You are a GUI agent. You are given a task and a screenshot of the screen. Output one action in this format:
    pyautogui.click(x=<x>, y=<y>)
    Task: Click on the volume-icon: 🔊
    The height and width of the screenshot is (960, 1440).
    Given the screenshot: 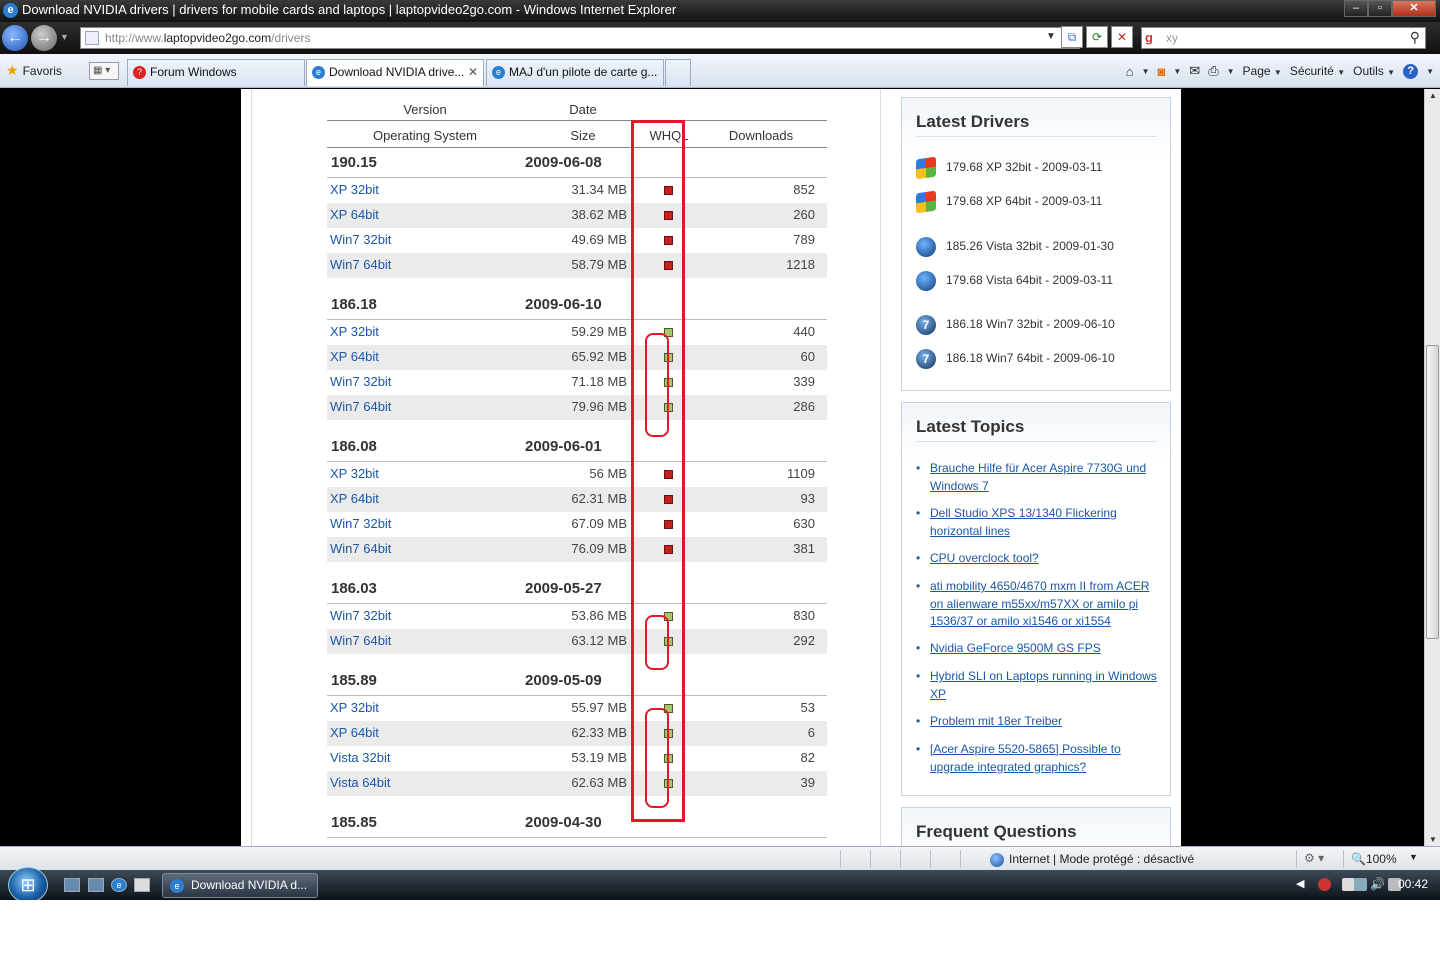 What is the action you would take?
    pyautogui.click(x=1377, y=884)
    